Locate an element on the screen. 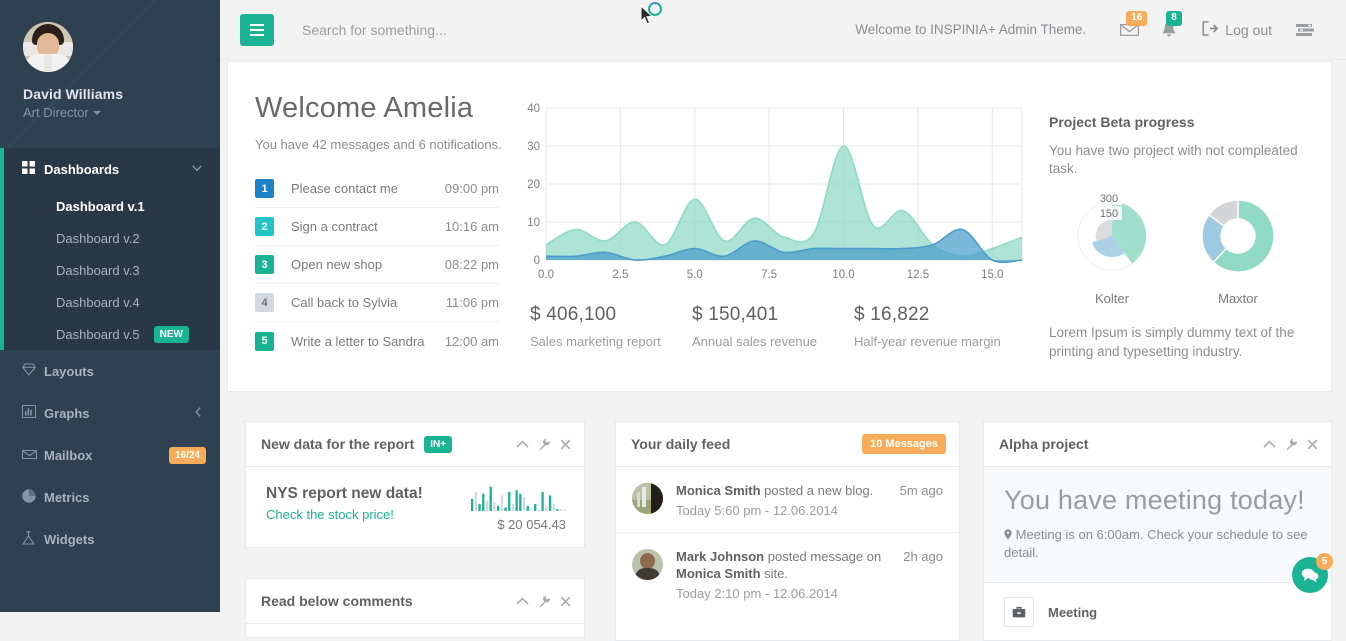 The width and height of the screenshot is (1346, 641). sidebar-item-dashboard-v3: Dashboard v.3 is located at coordinates (110, 270).